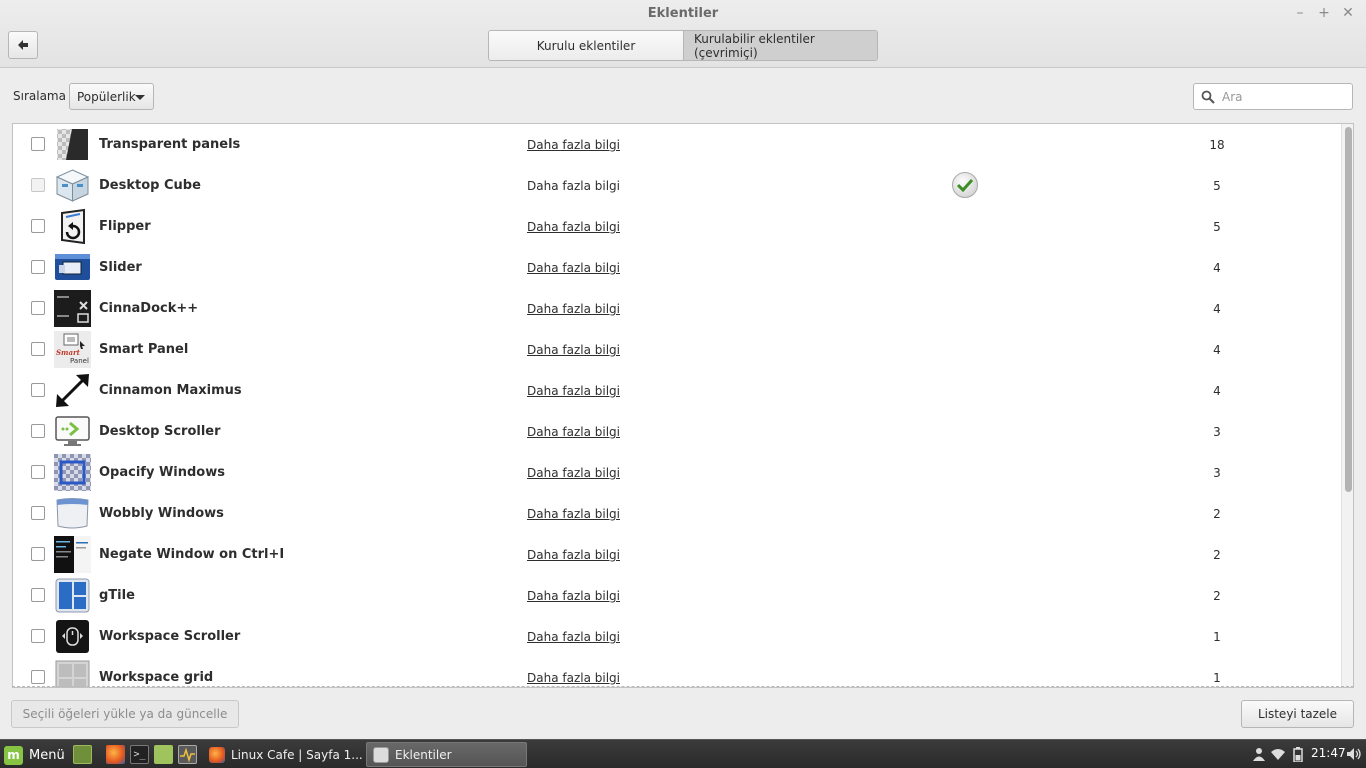  What do you see at coordinates (163, 754) in the screenshot?
I see `files-folder-icon` at bounding box center [163, 754].